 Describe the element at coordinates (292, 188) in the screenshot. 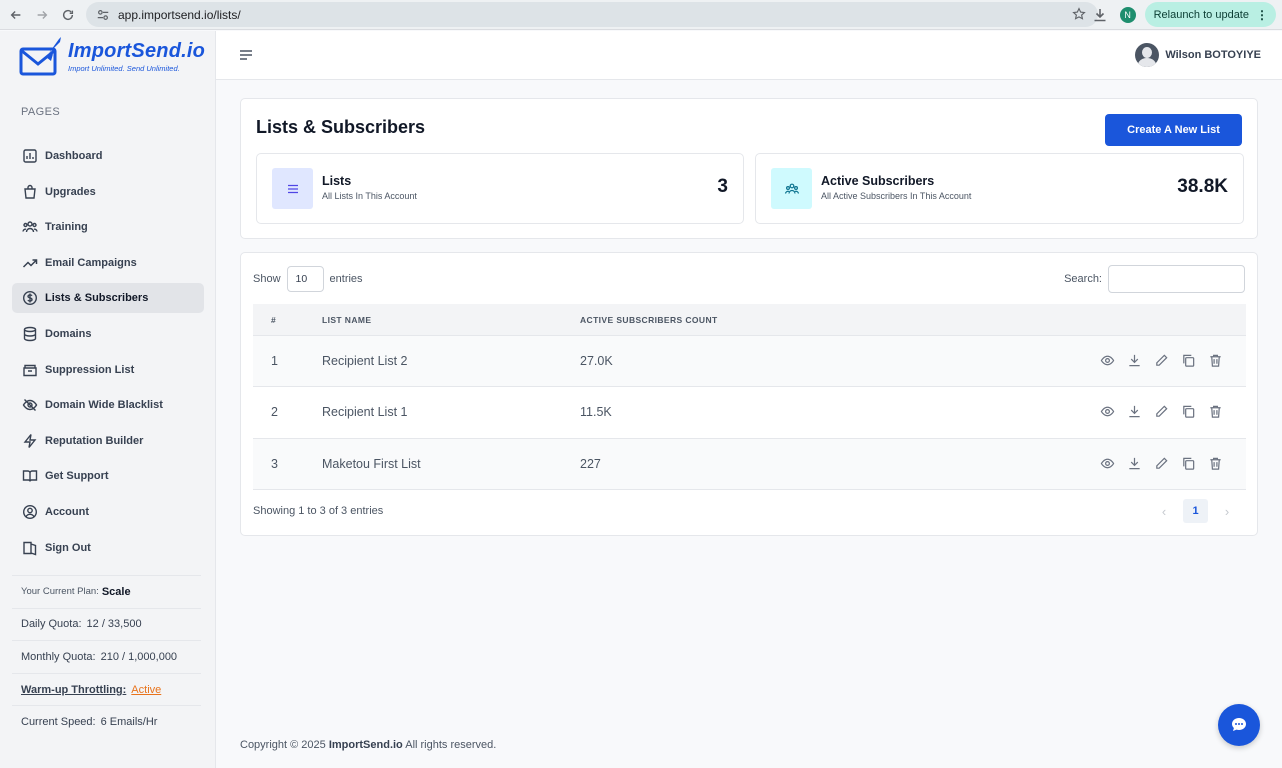

I see `list-icon` at that location.